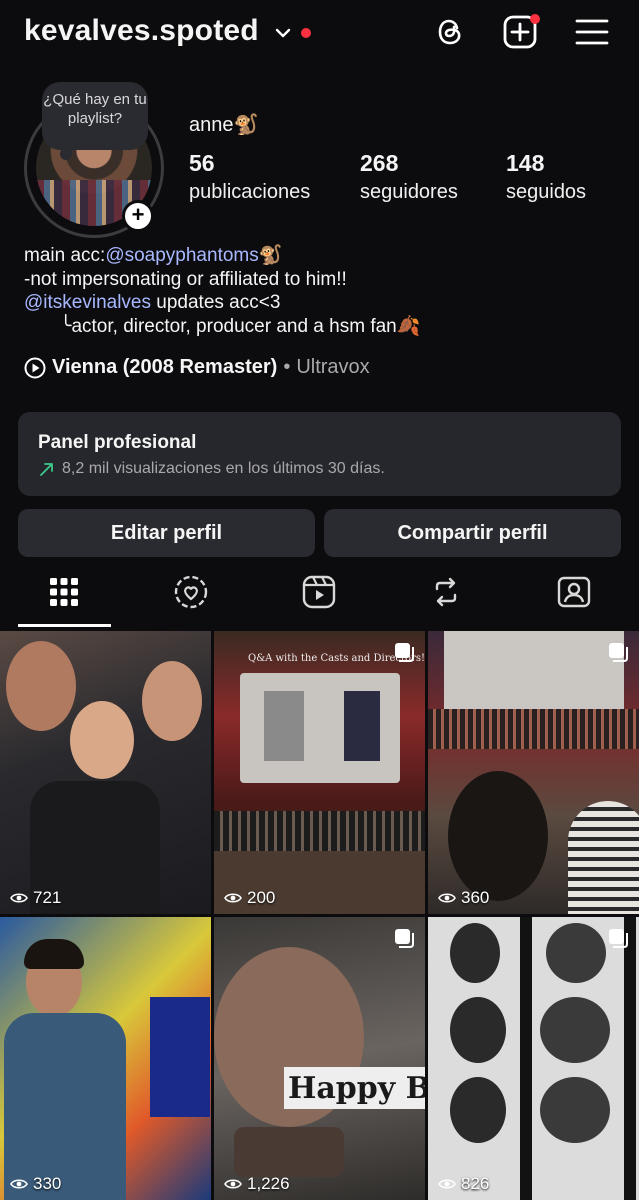  What do you see at coordinates (224, 125) in the screenshot?
I see `display-name: anne🐒` at bounding box center [224, 125].